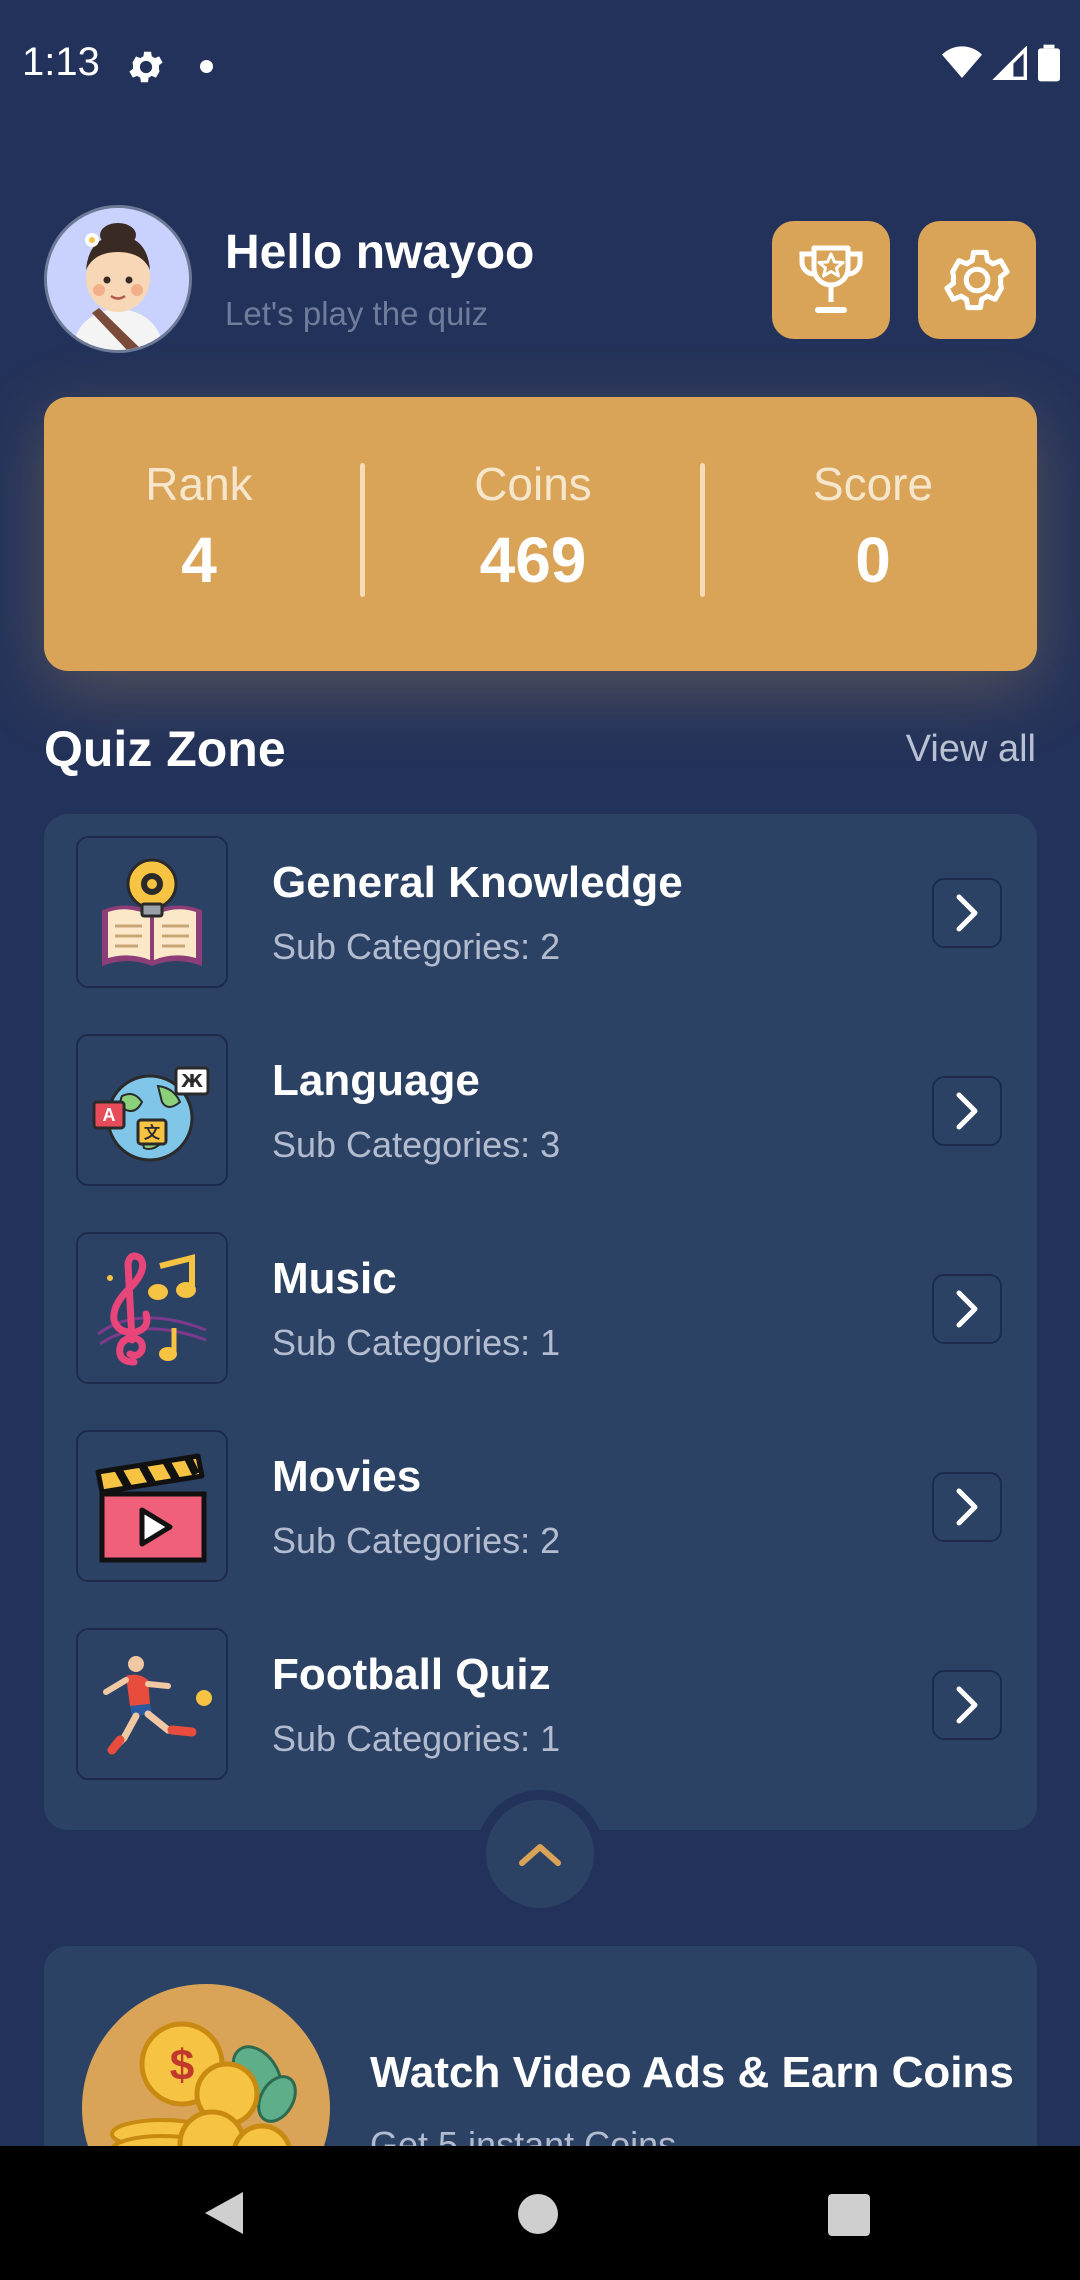 The image size is (1080, 2280). I want to click on football-player-icon, so click(152, 1704).